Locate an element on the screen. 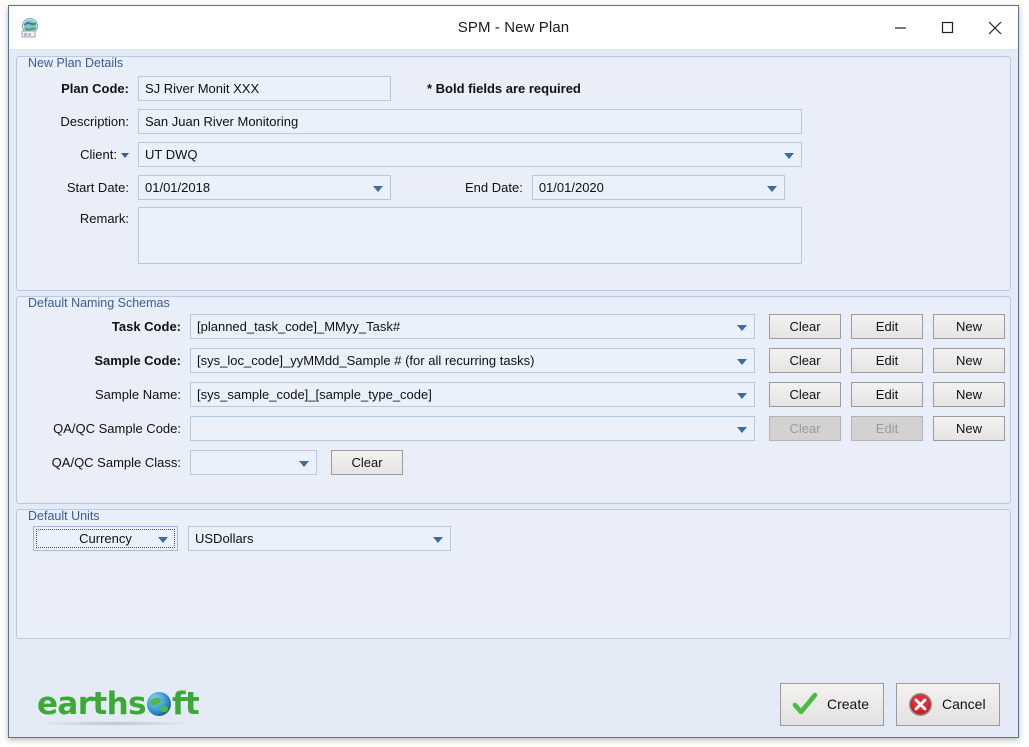 The width and height of the screenshot is (1029, 747). end-date-label: End Date: is located at coordinates (494, 187).